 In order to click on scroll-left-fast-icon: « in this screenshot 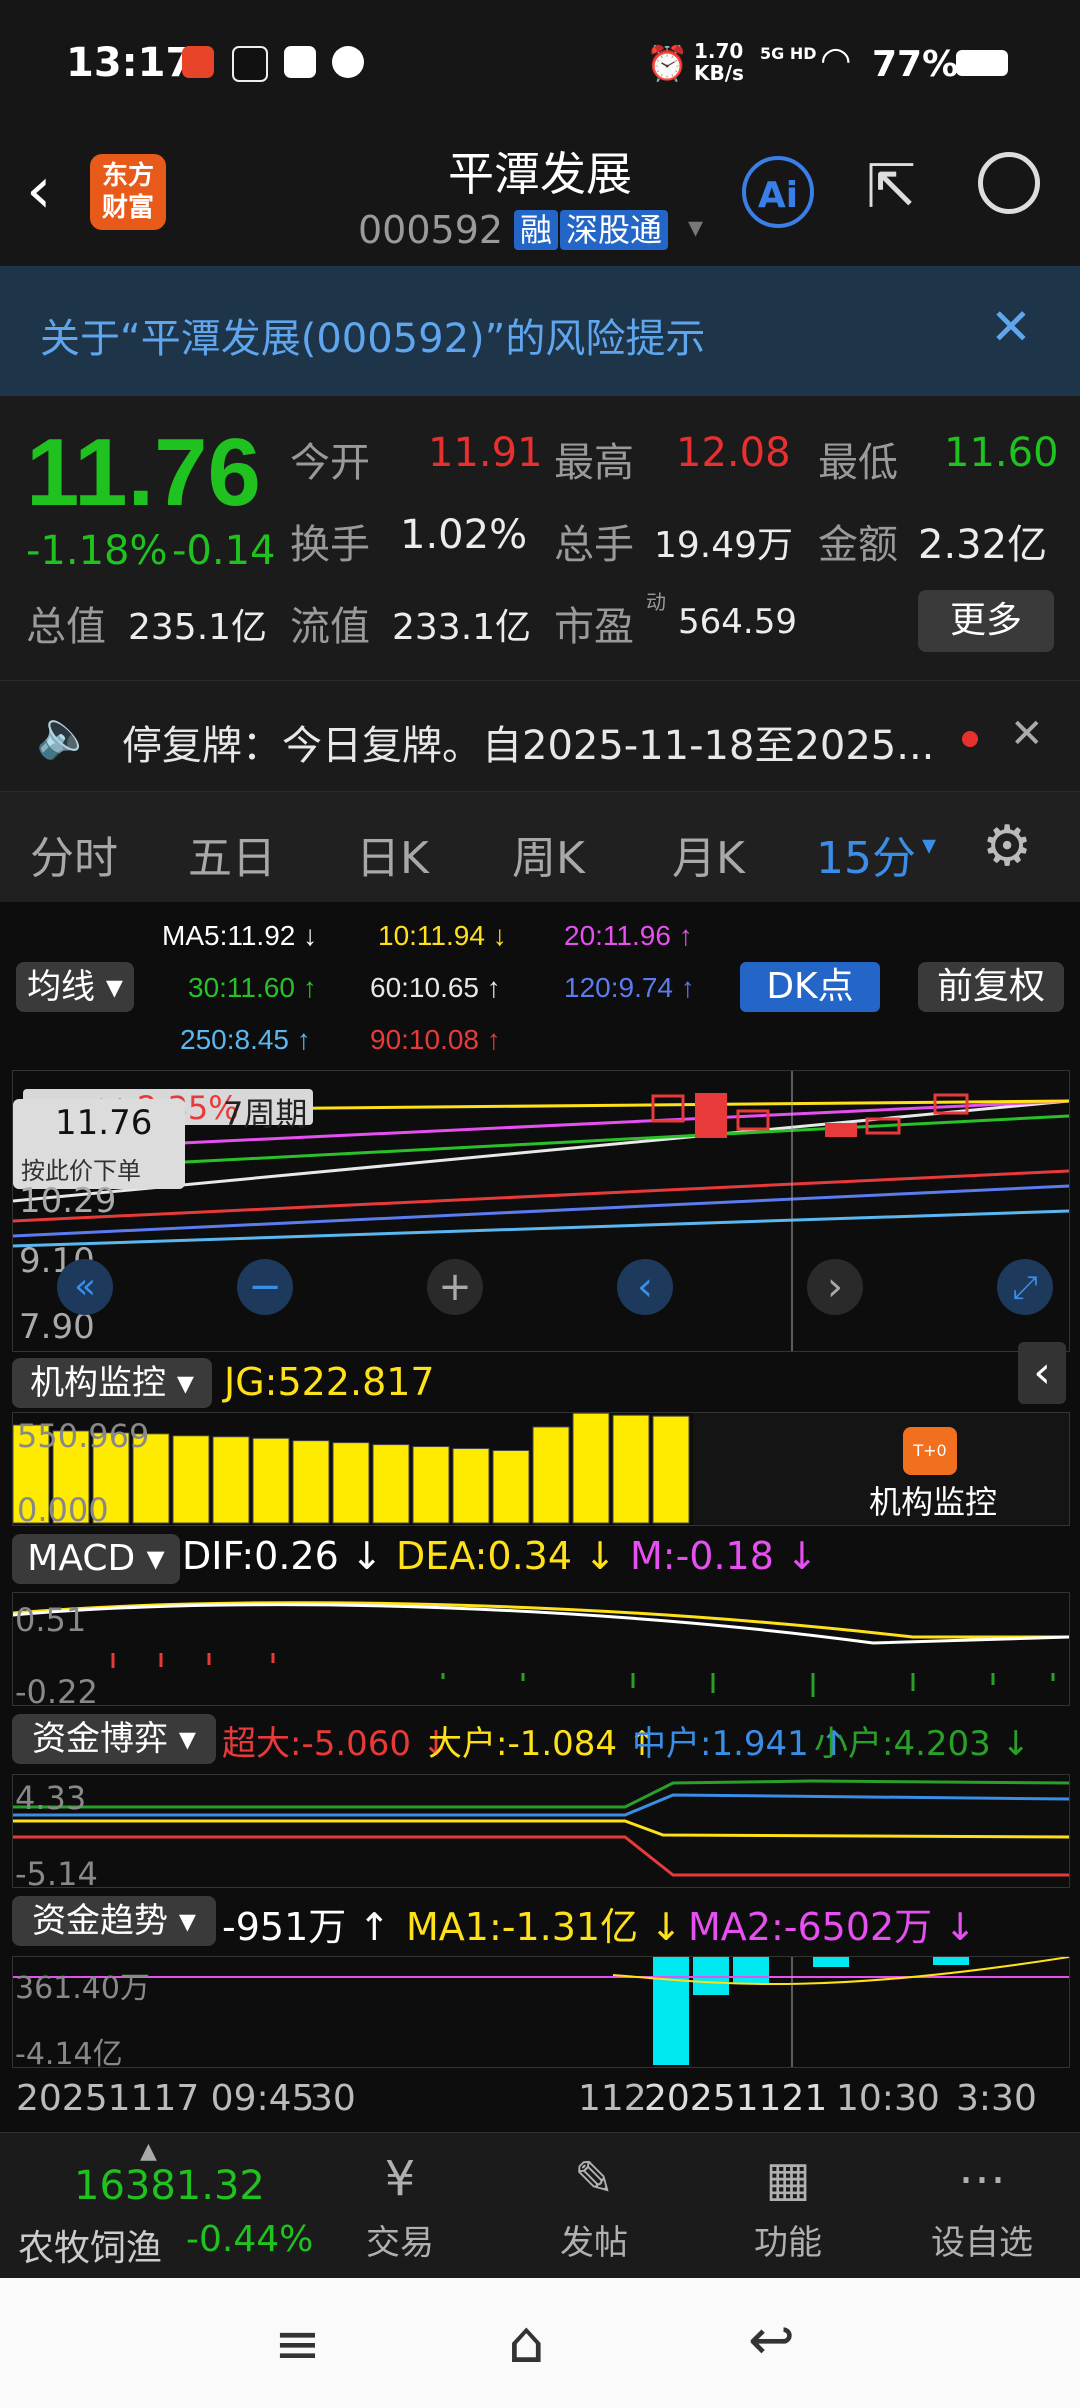, I will do `click(85, 1287)`.